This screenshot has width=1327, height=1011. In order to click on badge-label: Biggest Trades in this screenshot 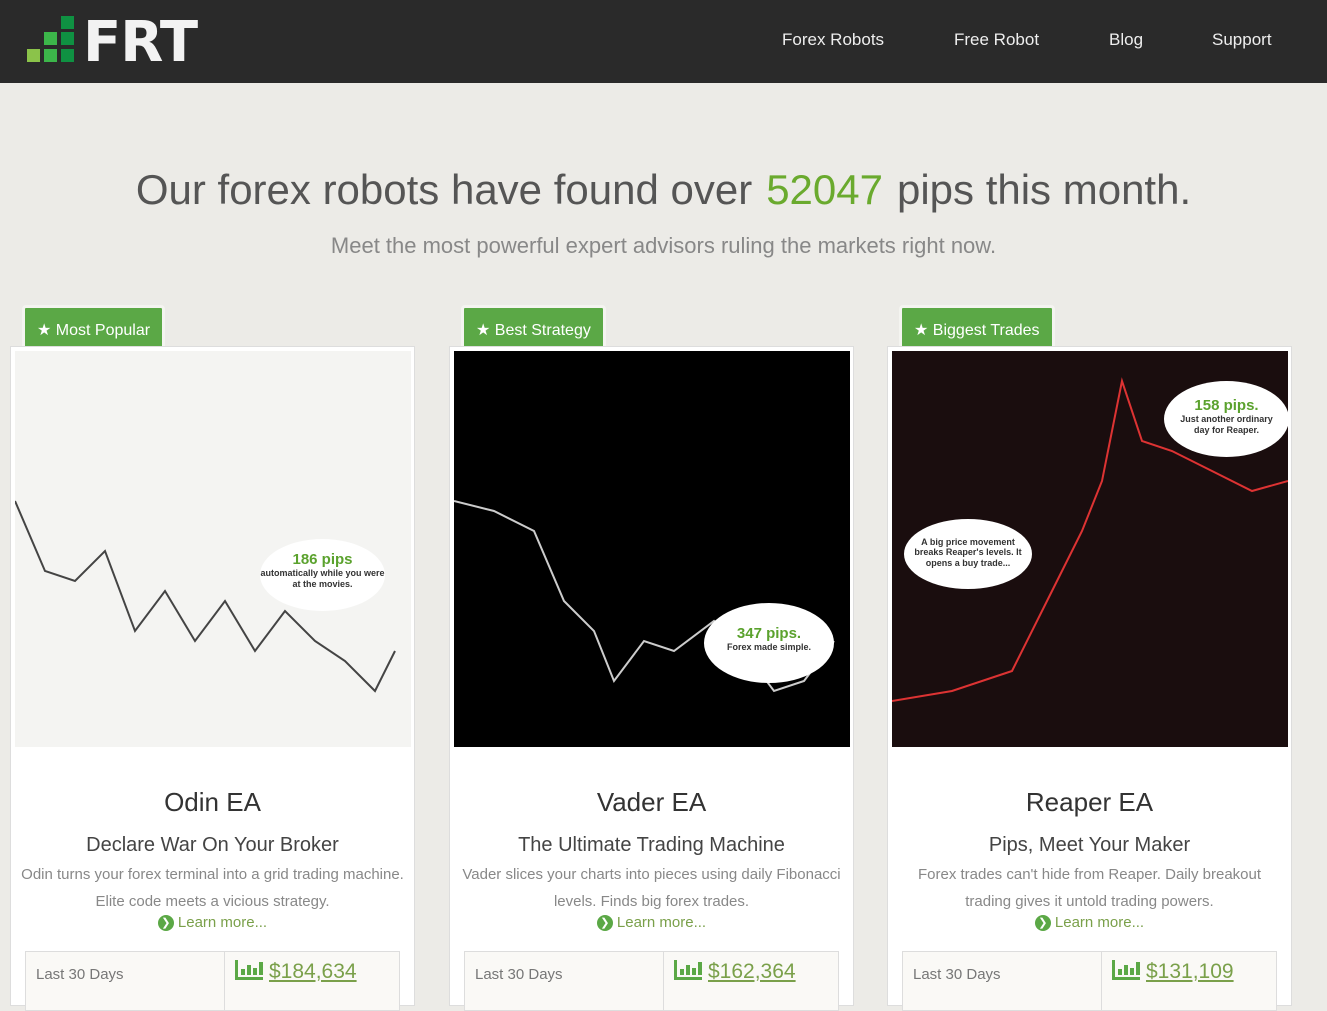, I will do `click(986, 330)`.